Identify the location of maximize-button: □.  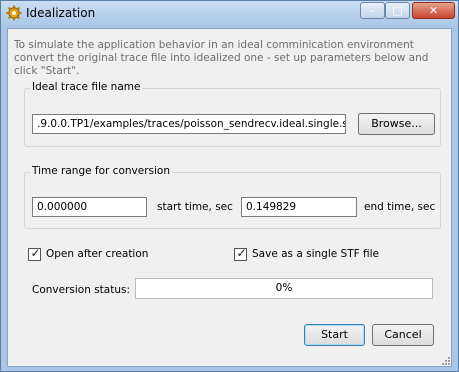
(397, 10).